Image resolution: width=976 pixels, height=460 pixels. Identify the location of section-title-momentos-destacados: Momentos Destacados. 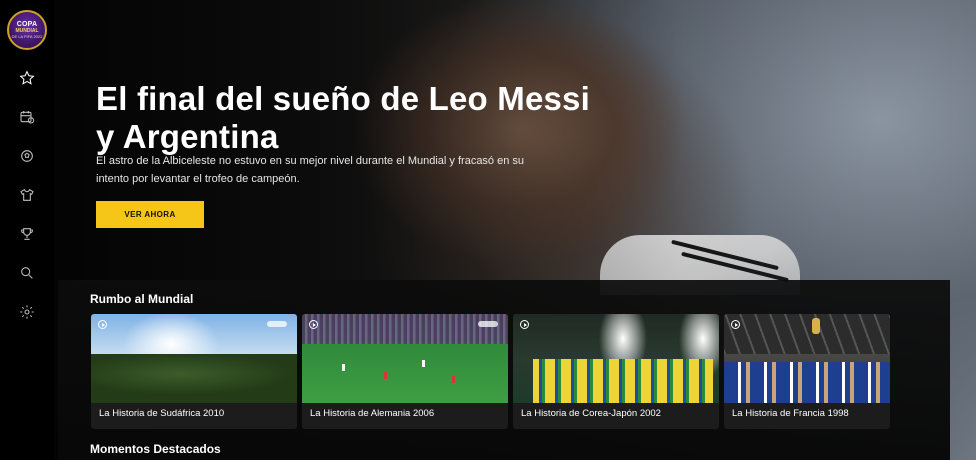
(155, 449).